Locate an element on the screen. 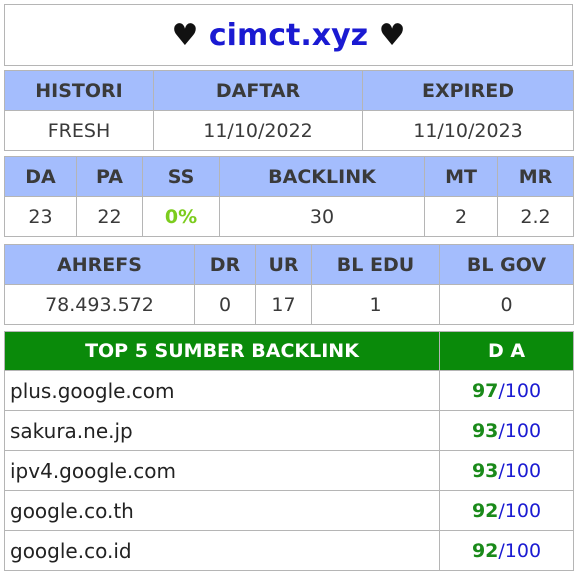  ahrefs-value: 78.493.572 is located at coordinates (99, 304).